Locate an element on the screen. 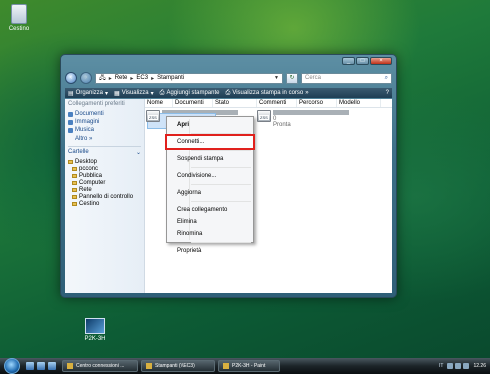  tree-item-rete: Rete is located at coordinates (104, 189).